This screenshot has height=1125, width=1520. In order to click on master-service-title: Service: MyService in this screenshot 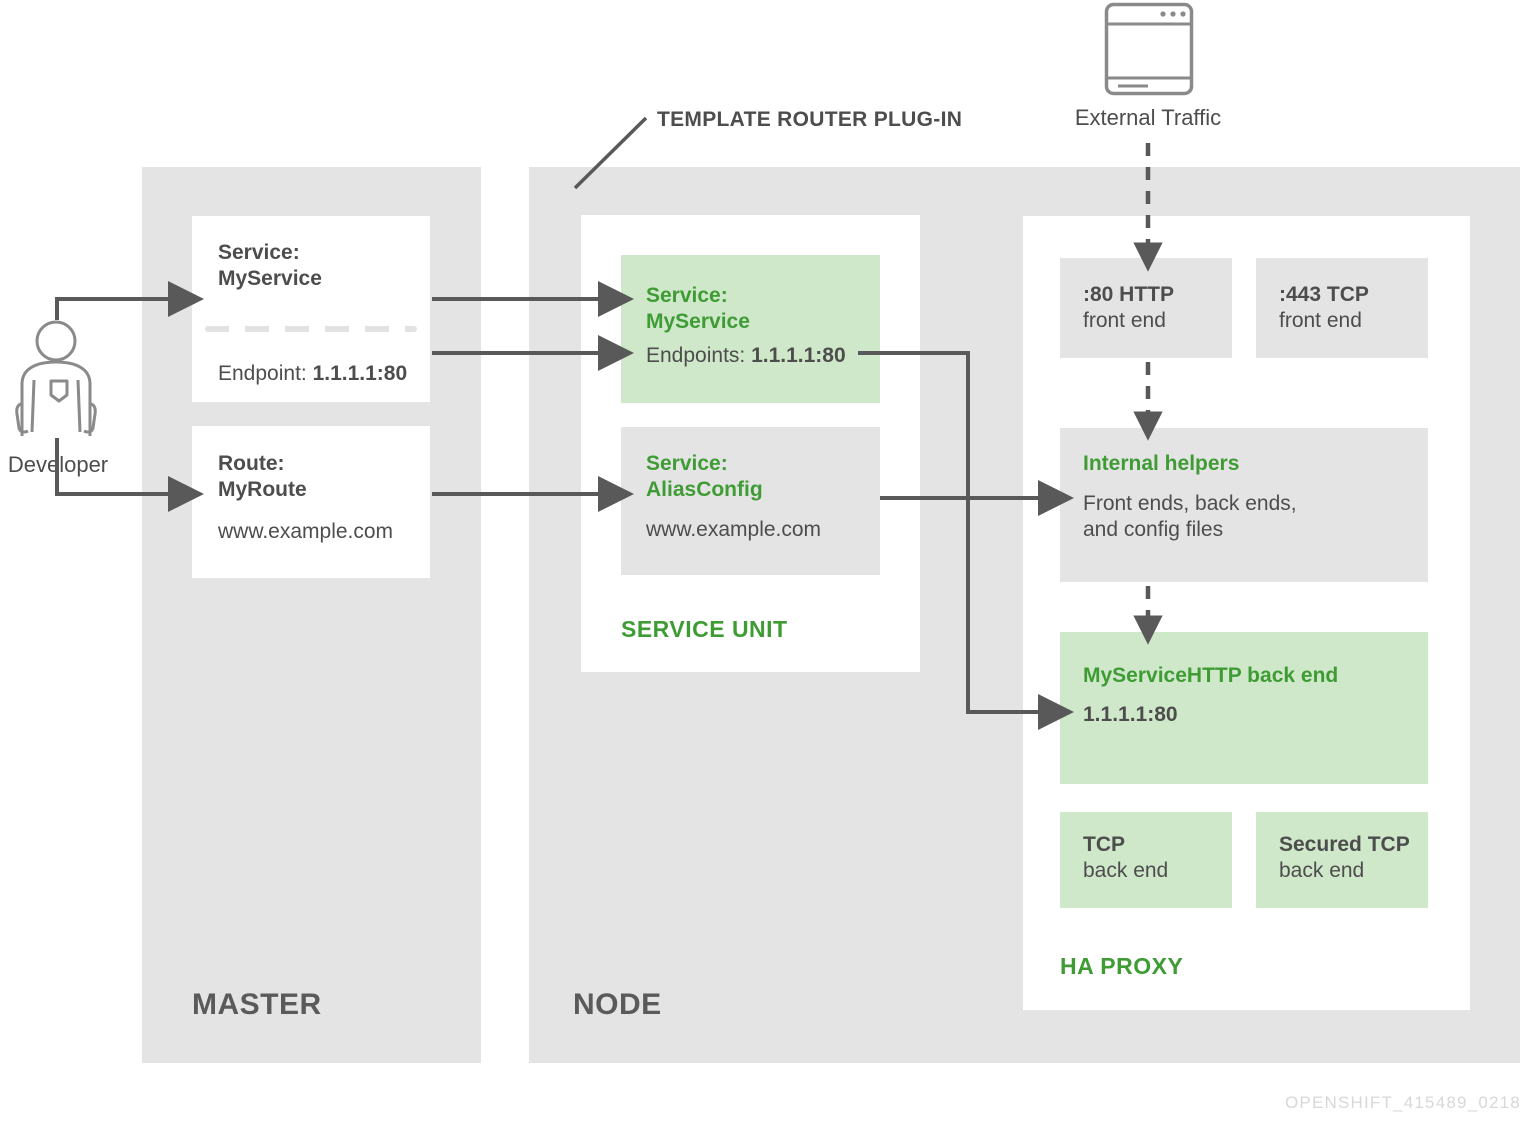, I will do `click(323, 265)`.